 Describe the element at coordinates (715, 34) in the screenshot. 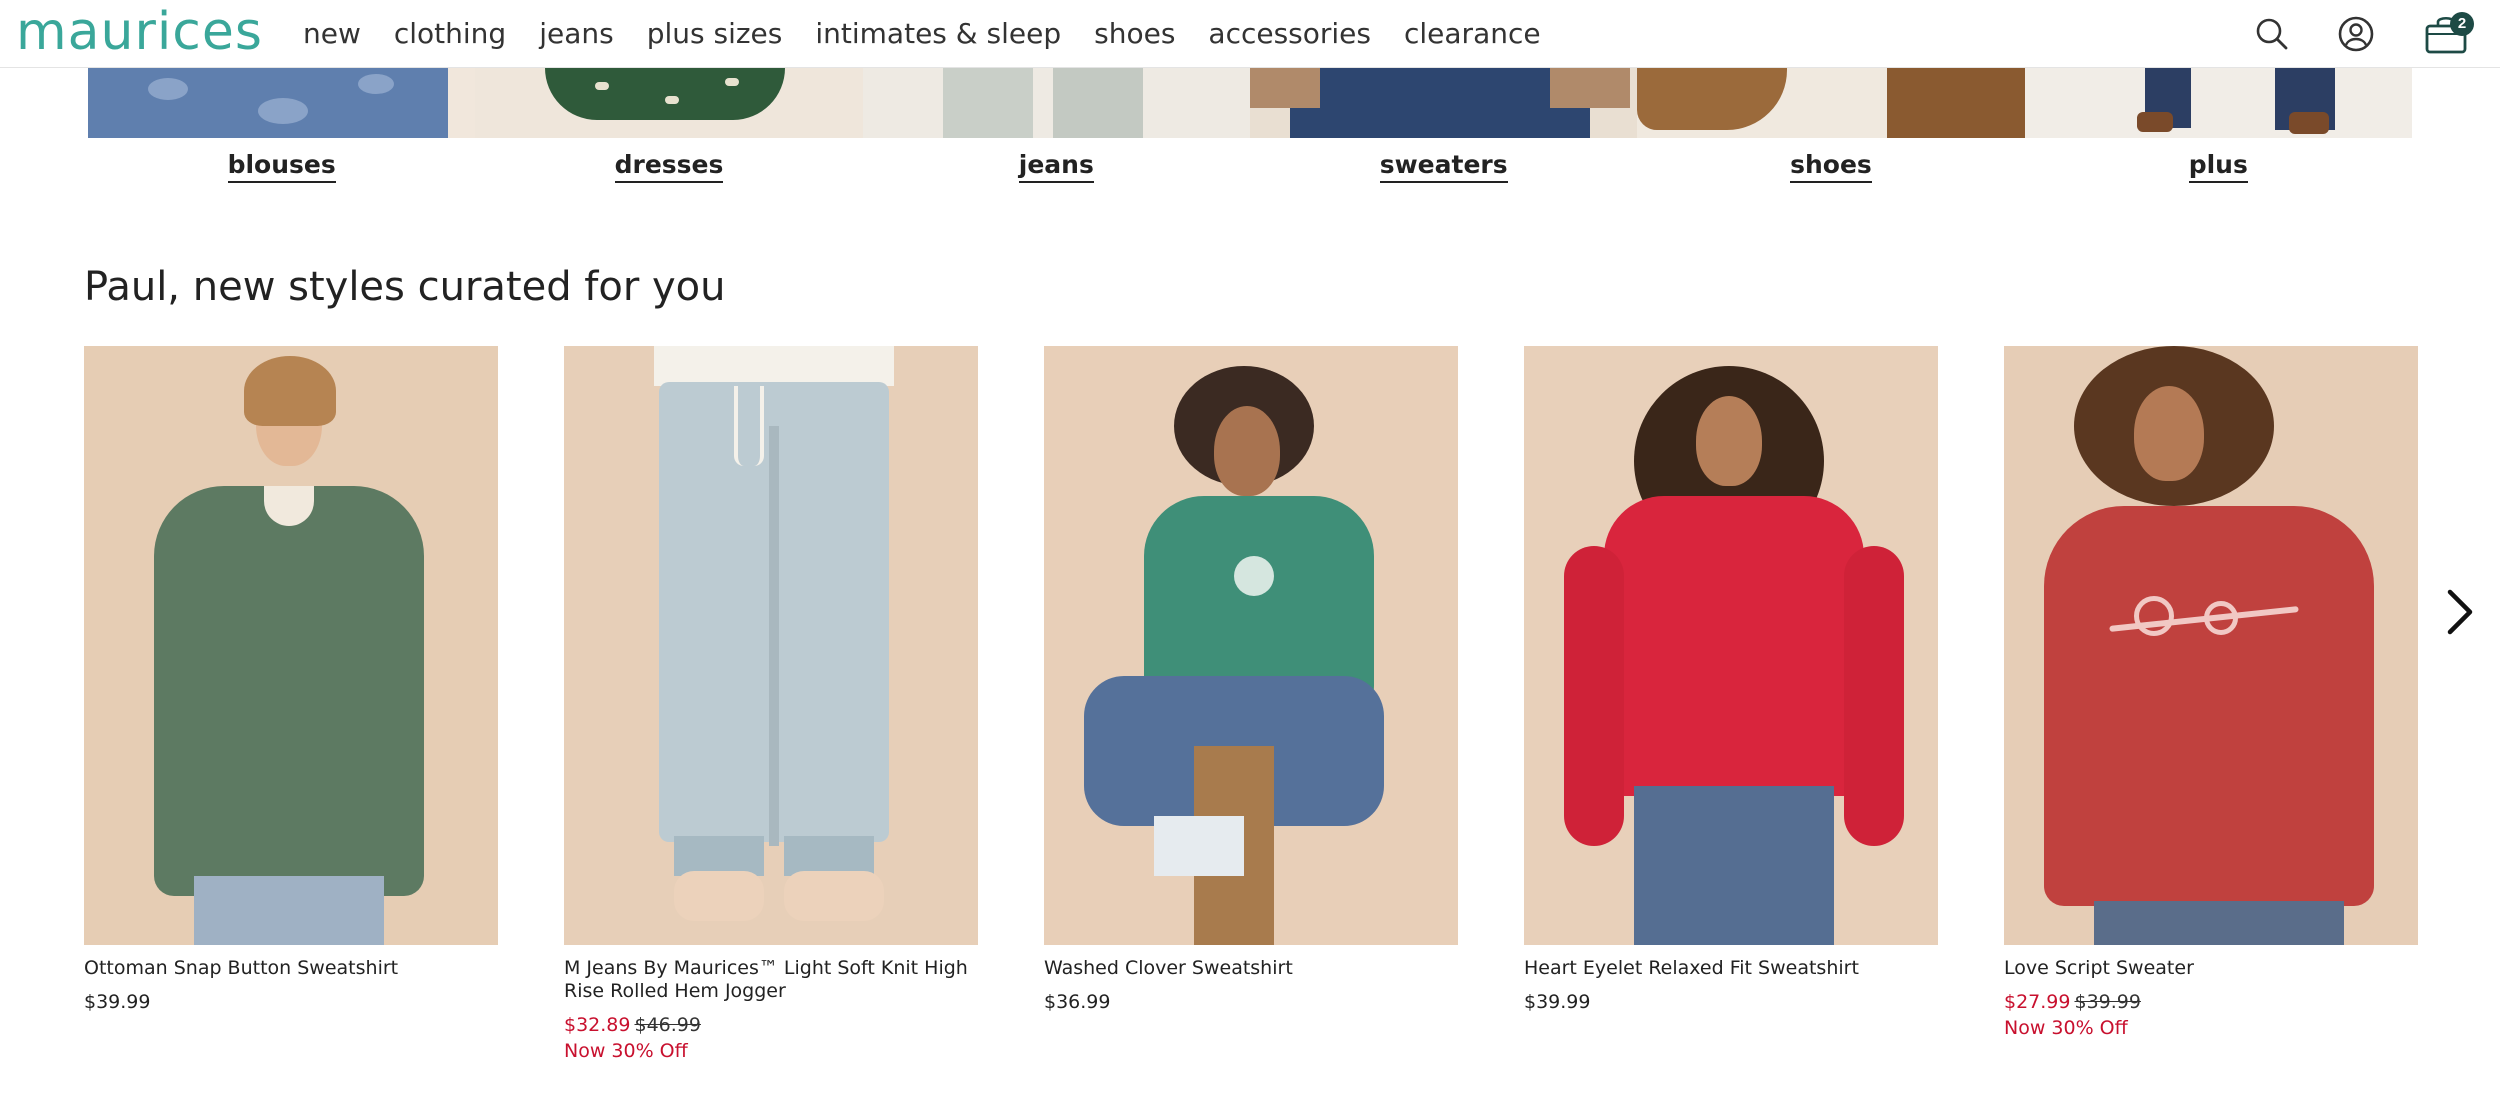

I see `nav-plus-sizes: plus sizes` at that location.